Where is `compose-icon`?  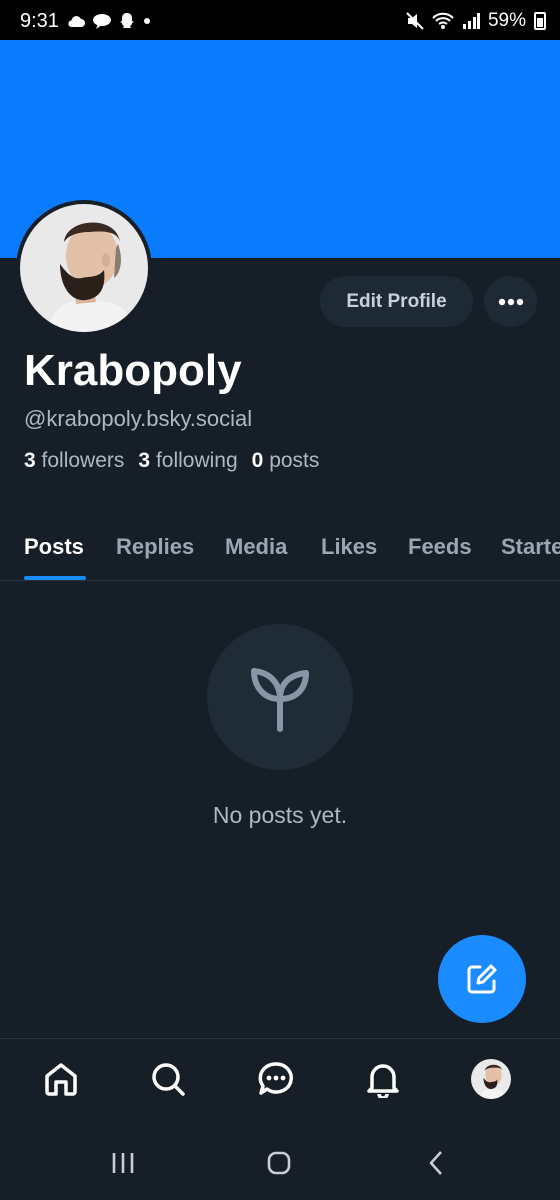 compose-icon is located at coordinates (482, 979).